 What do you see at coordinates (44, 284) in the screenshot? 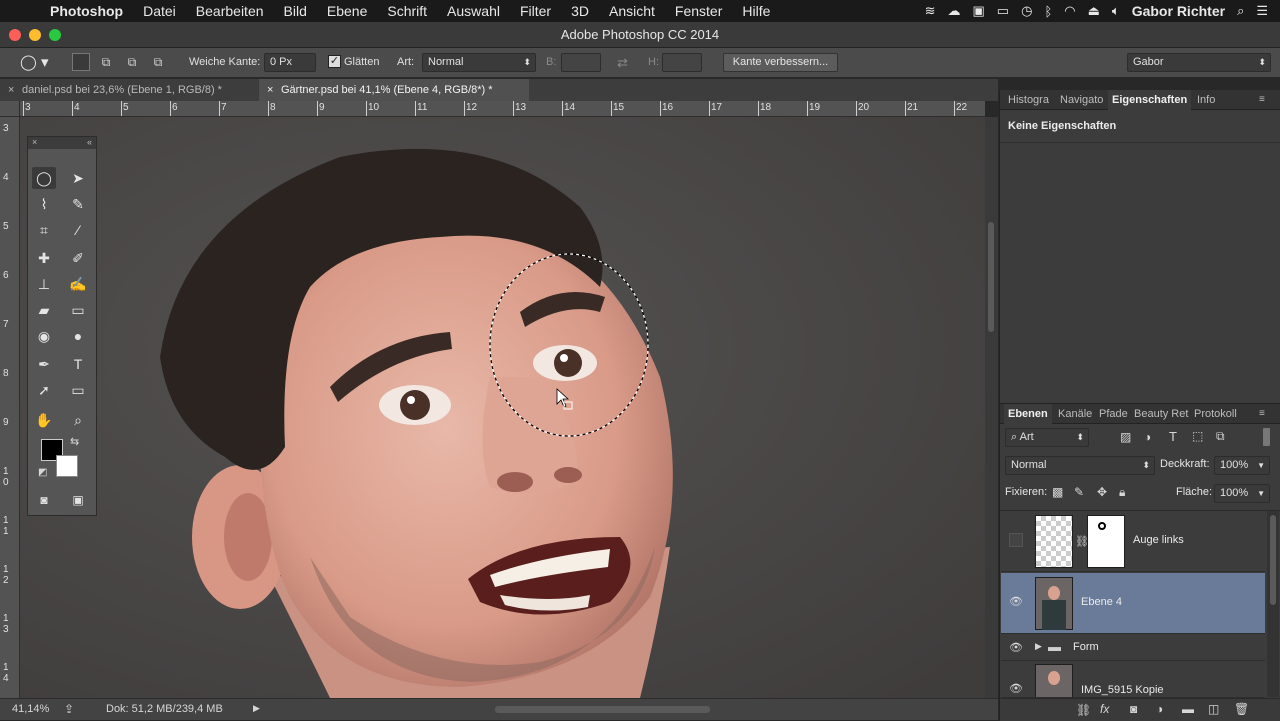
I see `clone-stamp-tool-icon: ⊥` at bounding box center [44, 284].